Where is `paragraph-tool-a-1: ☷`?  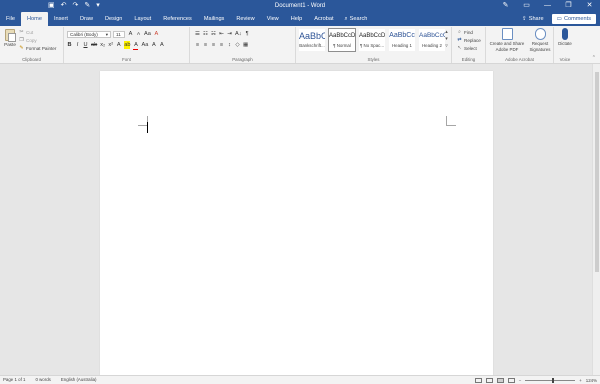
paragraph-tool-a-1: ☷ is located at coordinates (205, 34).